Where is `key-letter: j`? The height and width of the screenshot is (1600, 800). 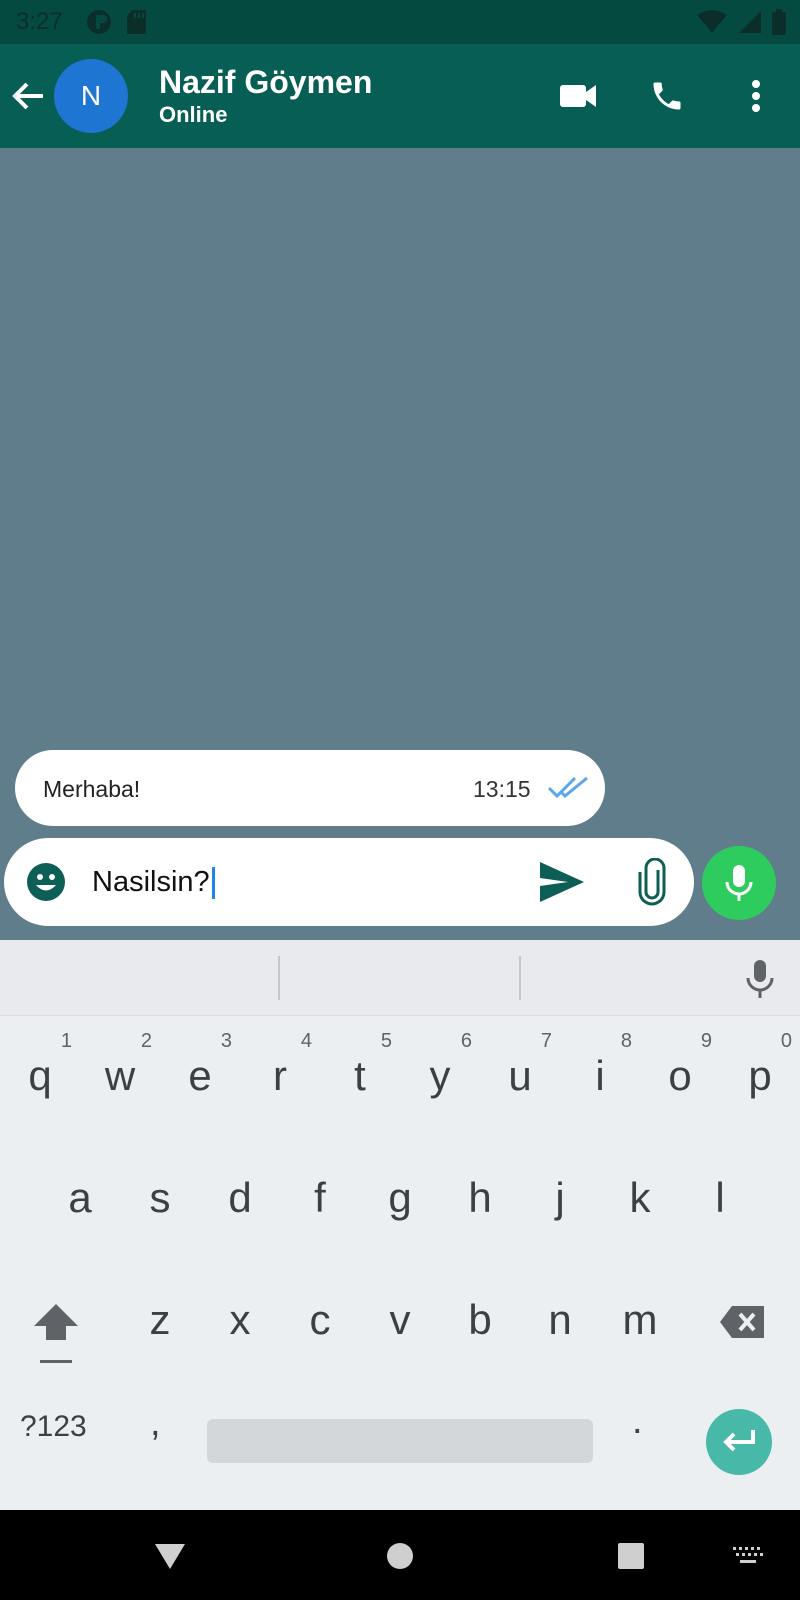 key-letter: j is located at coordinates (560, 1197).